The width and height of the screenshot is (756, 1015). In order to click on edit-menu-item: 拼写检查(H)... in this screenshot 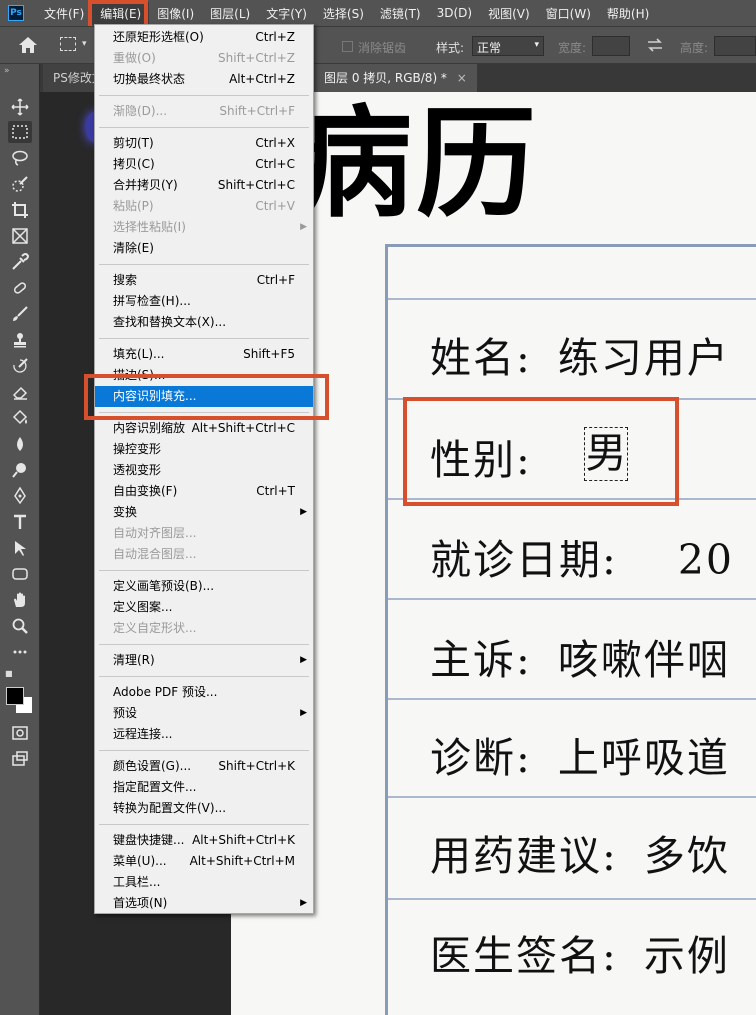, I will do `click(204, 301)`.